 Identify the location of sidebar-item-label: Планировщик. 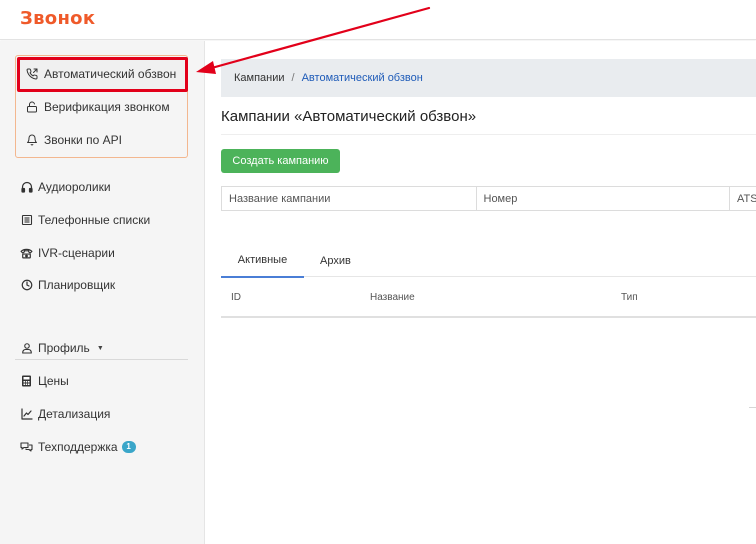
(77, 285).